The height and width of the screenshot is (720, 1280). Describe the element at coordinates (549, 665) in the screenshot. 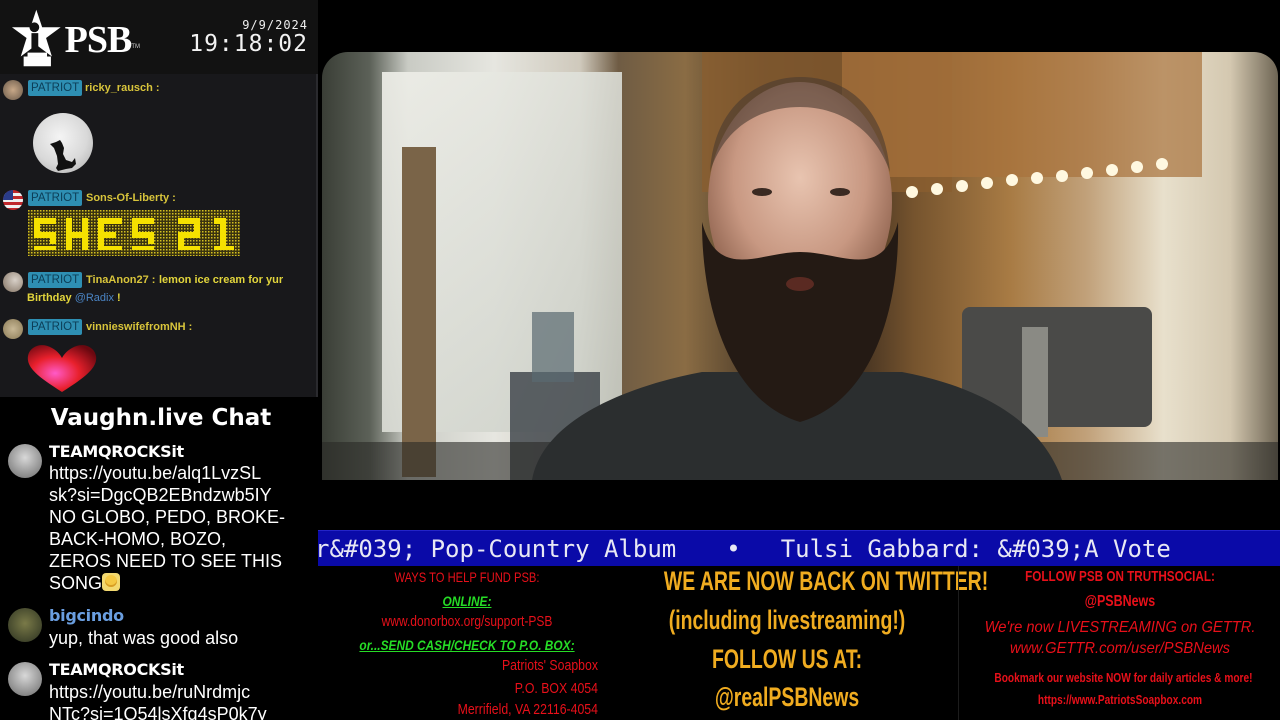

I see `address-name: Patriots' Soapbox` at that location.